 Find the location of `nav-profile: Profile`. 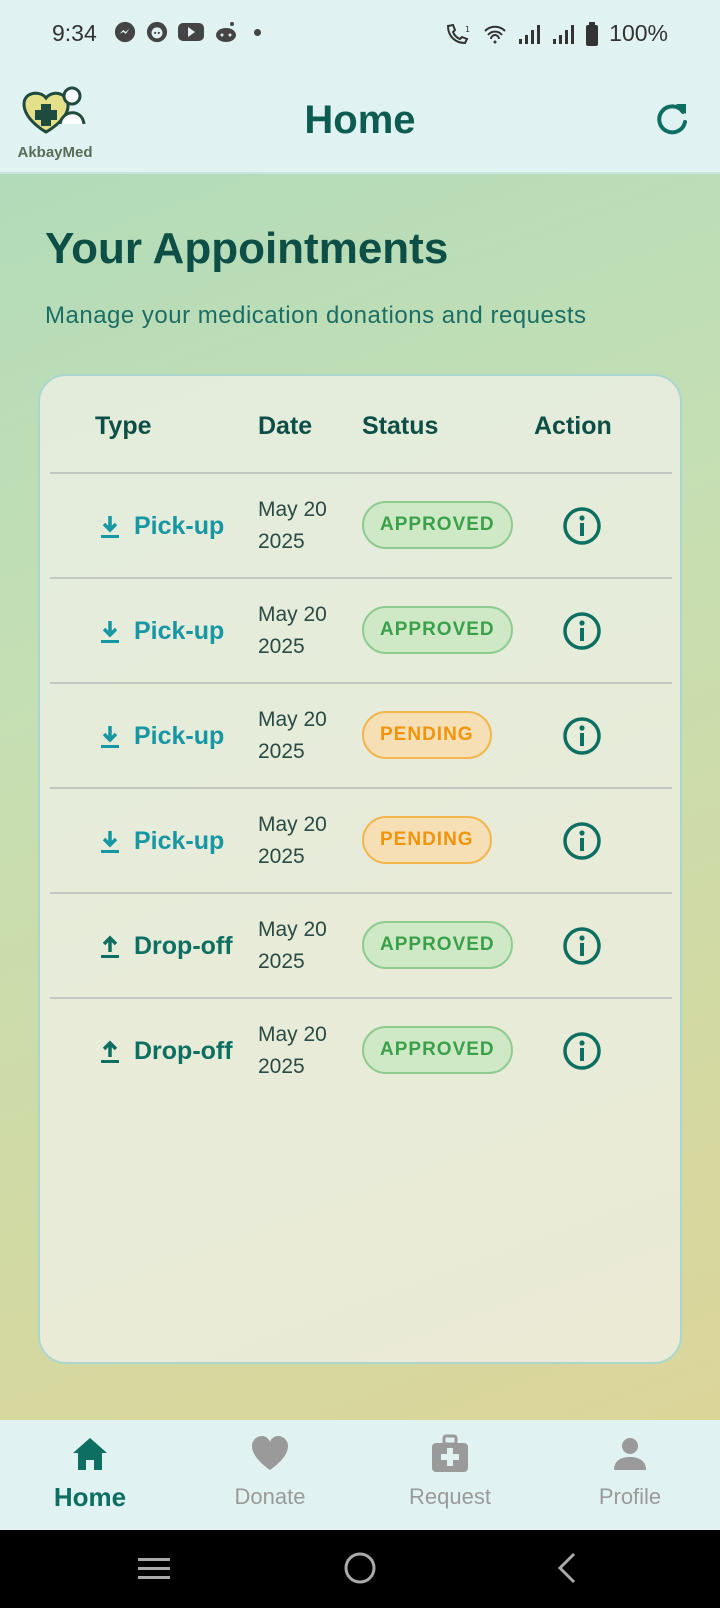

nav-profile: Profile is located at coordinates (630, 1475).